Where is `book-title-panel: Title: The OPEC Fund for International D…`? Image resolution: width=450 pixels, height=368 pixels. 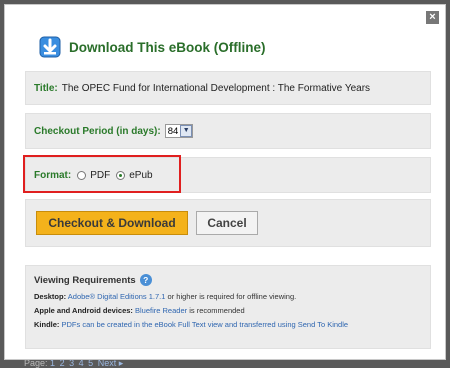
book-title-panel: Title: The OPEC Fund for International D… is located at coordinates (228, 88).